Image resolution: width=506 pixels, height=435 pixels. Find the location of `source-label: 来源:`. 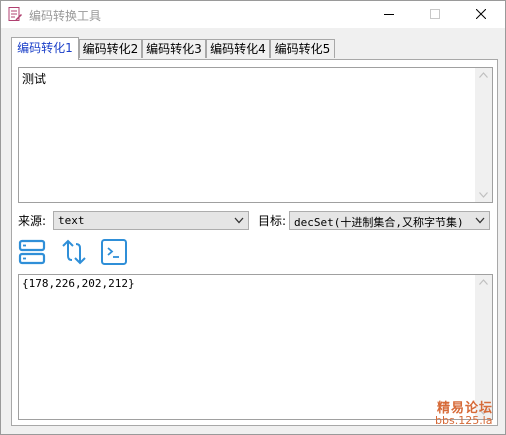

source-label: 来源: is located at coordinates (32, 221).